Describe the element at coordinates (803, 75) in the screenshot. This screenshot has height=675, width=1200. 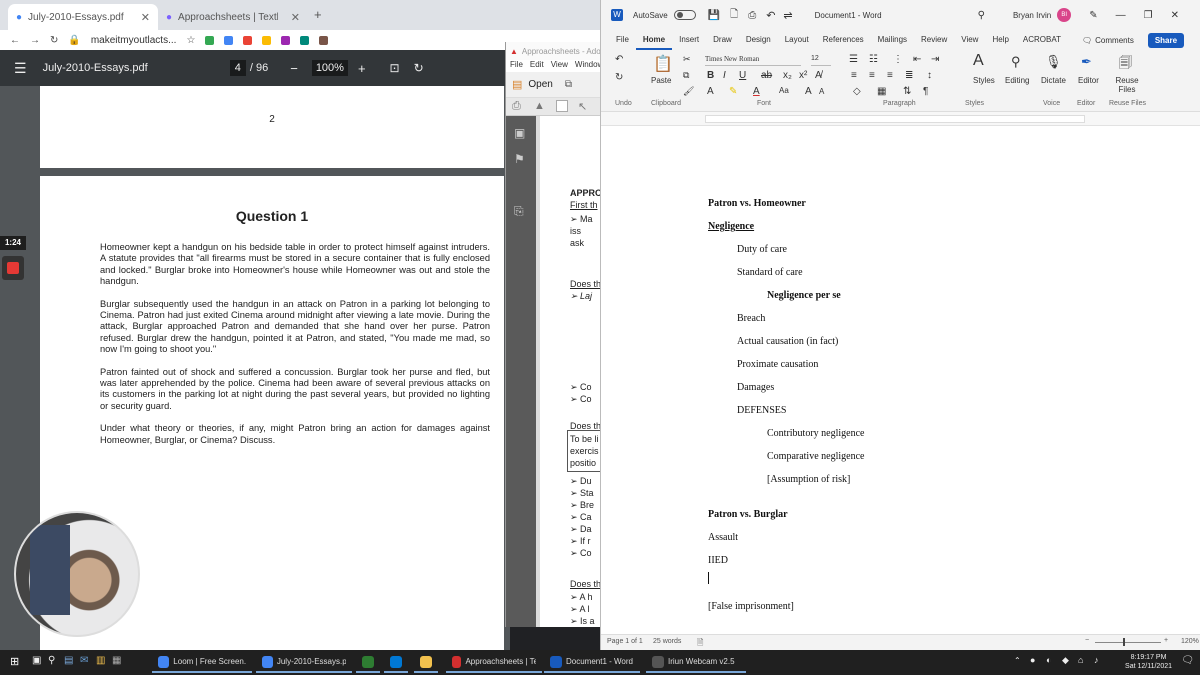
I see `superscript-icon: x²` at that location.